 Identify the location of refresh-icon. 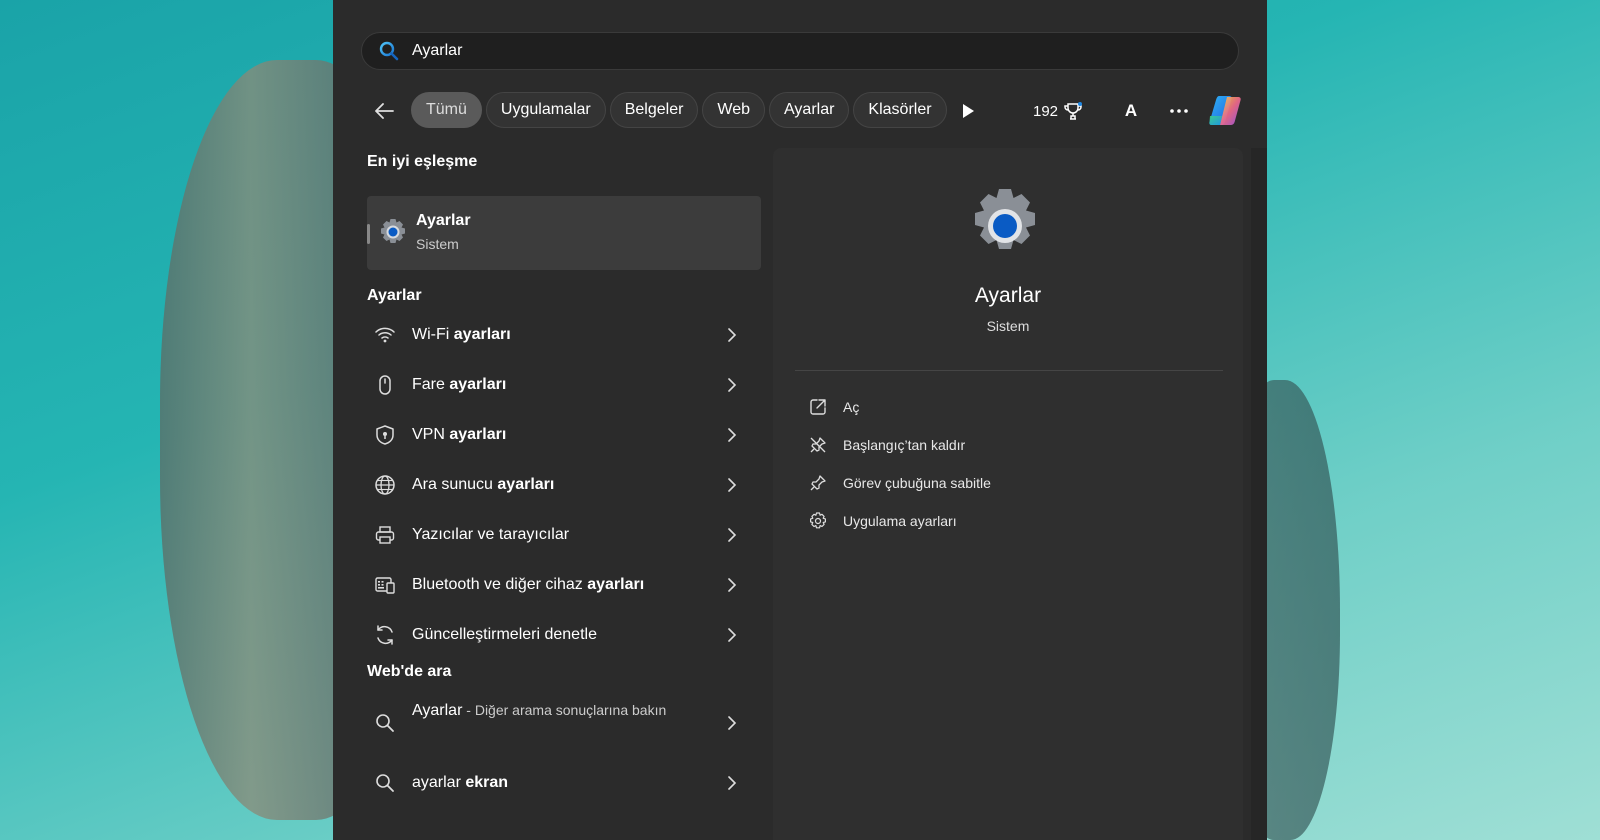
(385, 635).